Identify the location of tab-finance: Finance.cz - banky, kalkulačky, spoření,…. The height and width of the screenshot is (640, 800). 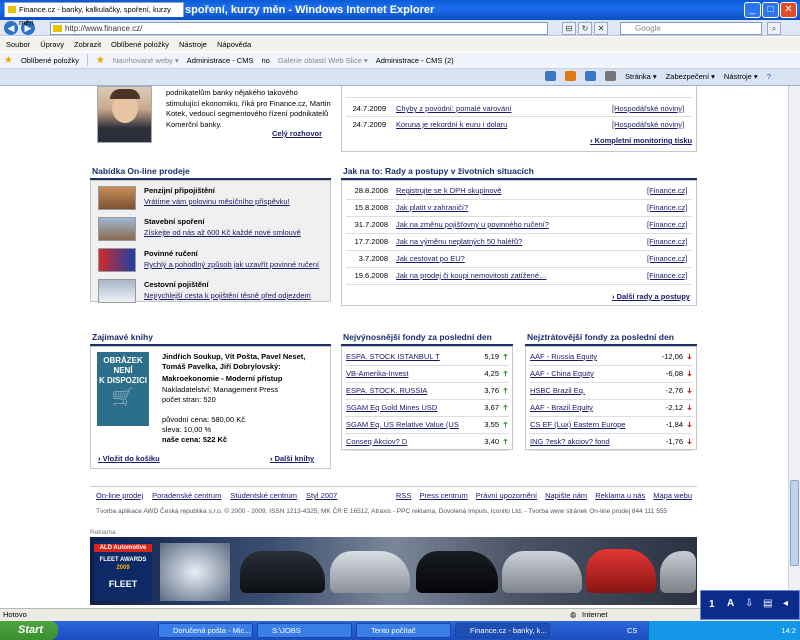
(94, 14).